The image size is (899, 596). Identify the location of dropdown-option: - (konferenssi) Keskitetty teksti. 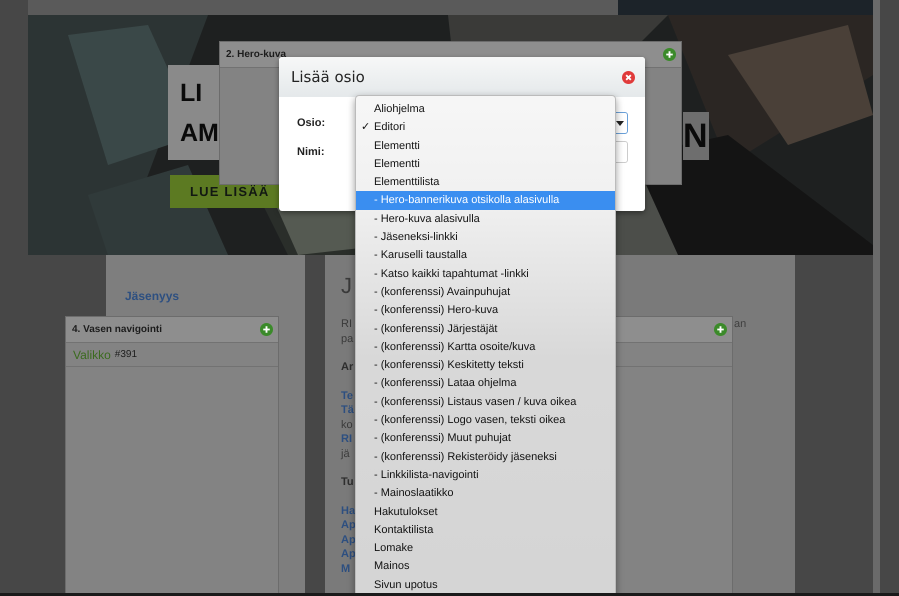
(485, 365).